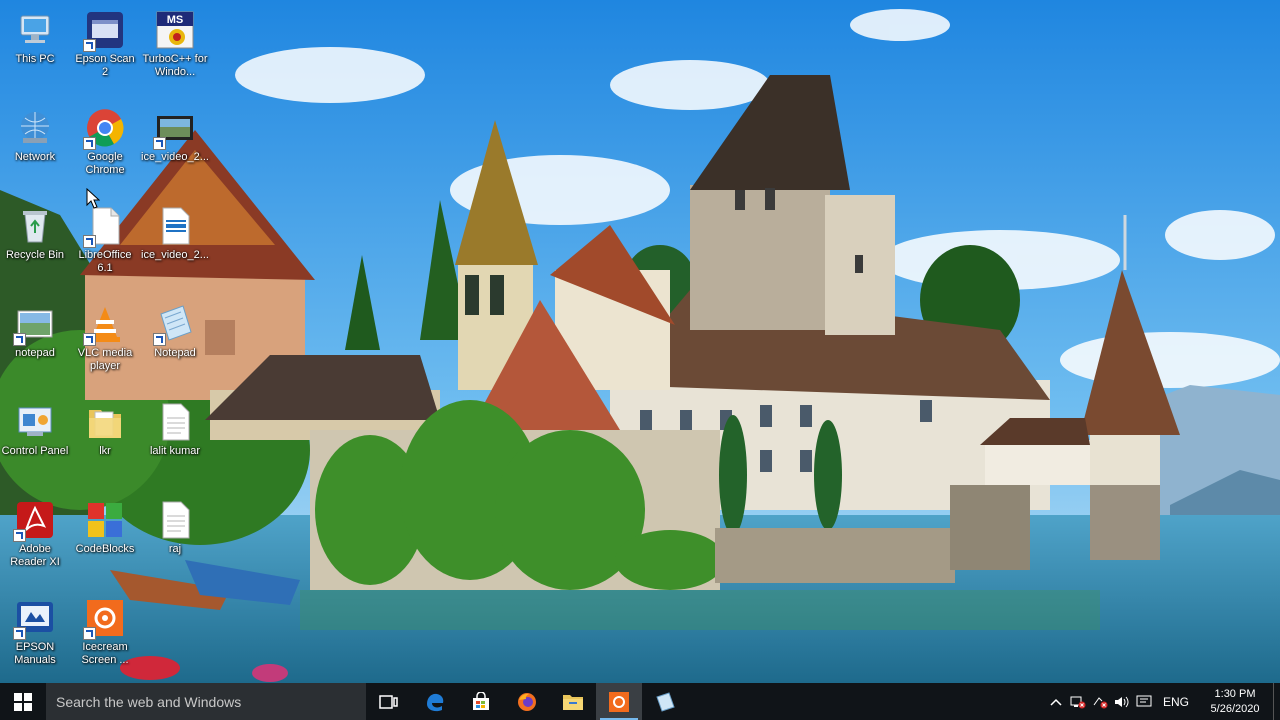 The height and width of the screenshot is (720, 1280). What do you see at coordinates (1100, 701) in the screenshot?
I see `power-status-icon` at bounding box center [1100, 701].